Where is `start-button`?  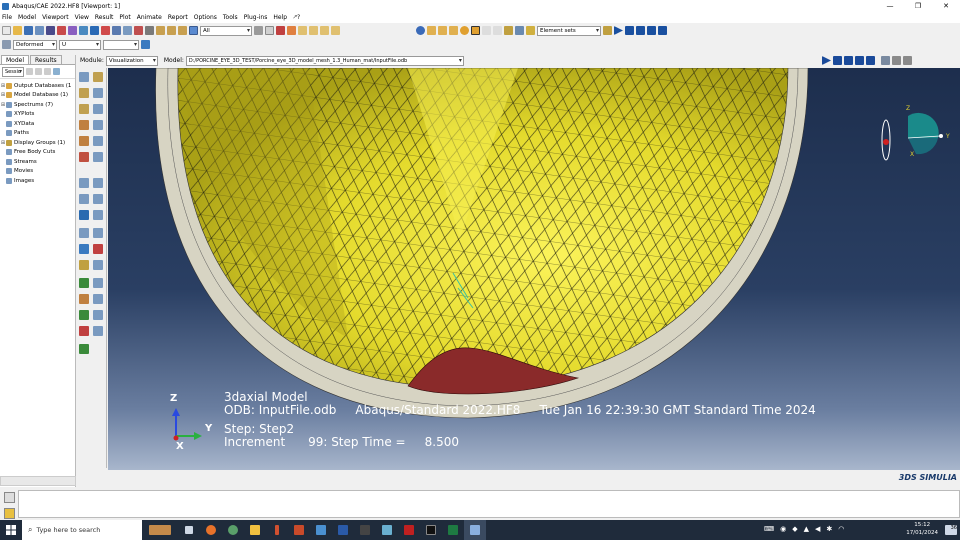
start-button is located at coordinates (11, 530).